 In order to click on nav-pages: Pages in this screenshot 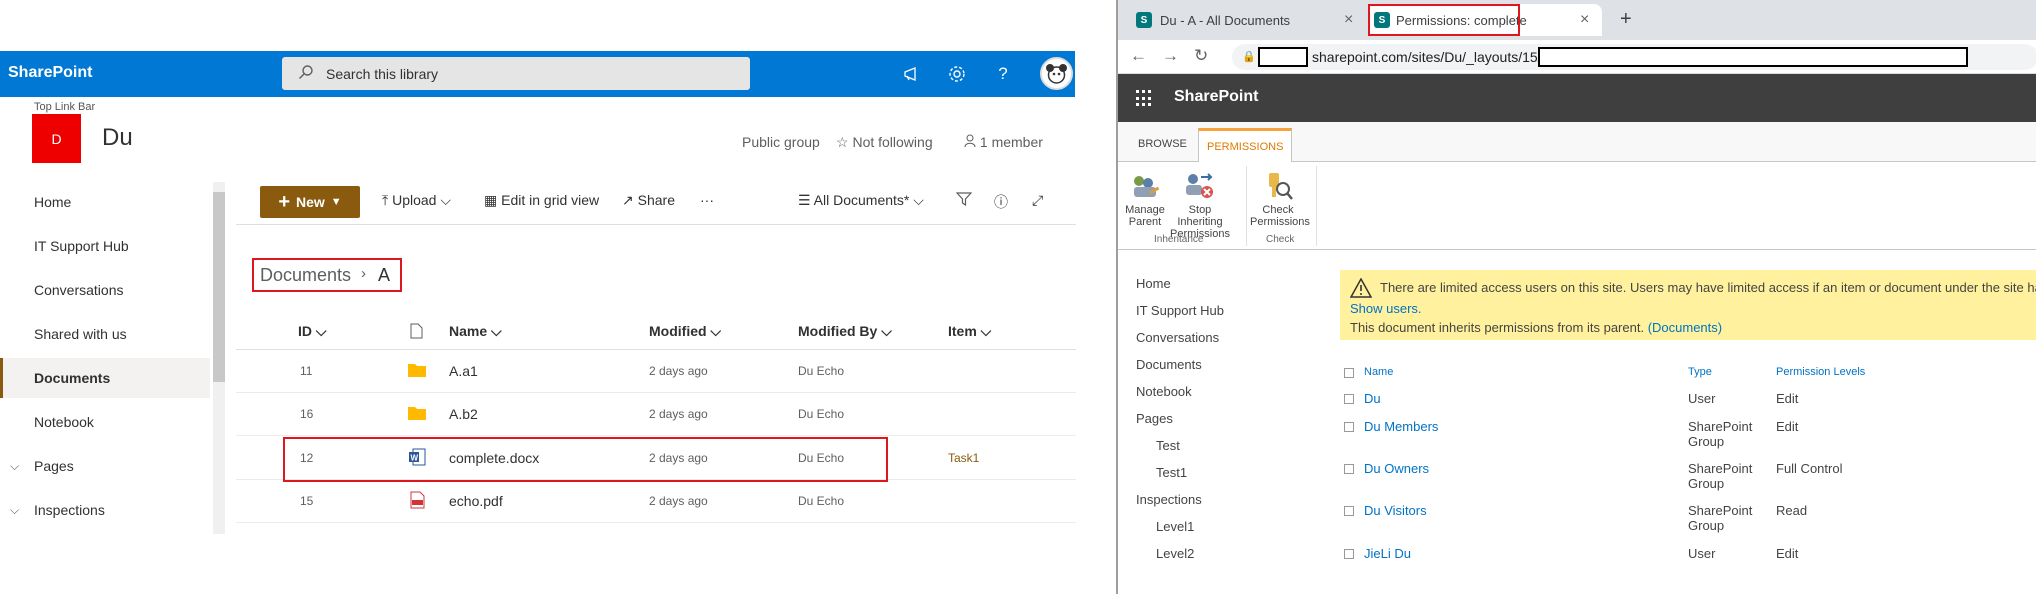, I will do `click(1154, 418)`.